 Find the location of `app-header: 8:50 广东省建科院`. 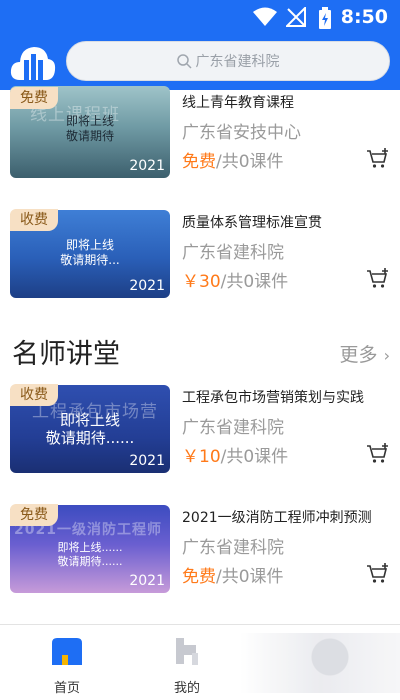

app-header: 8:50 广东省建科院 is located at coordinates (200, 45).